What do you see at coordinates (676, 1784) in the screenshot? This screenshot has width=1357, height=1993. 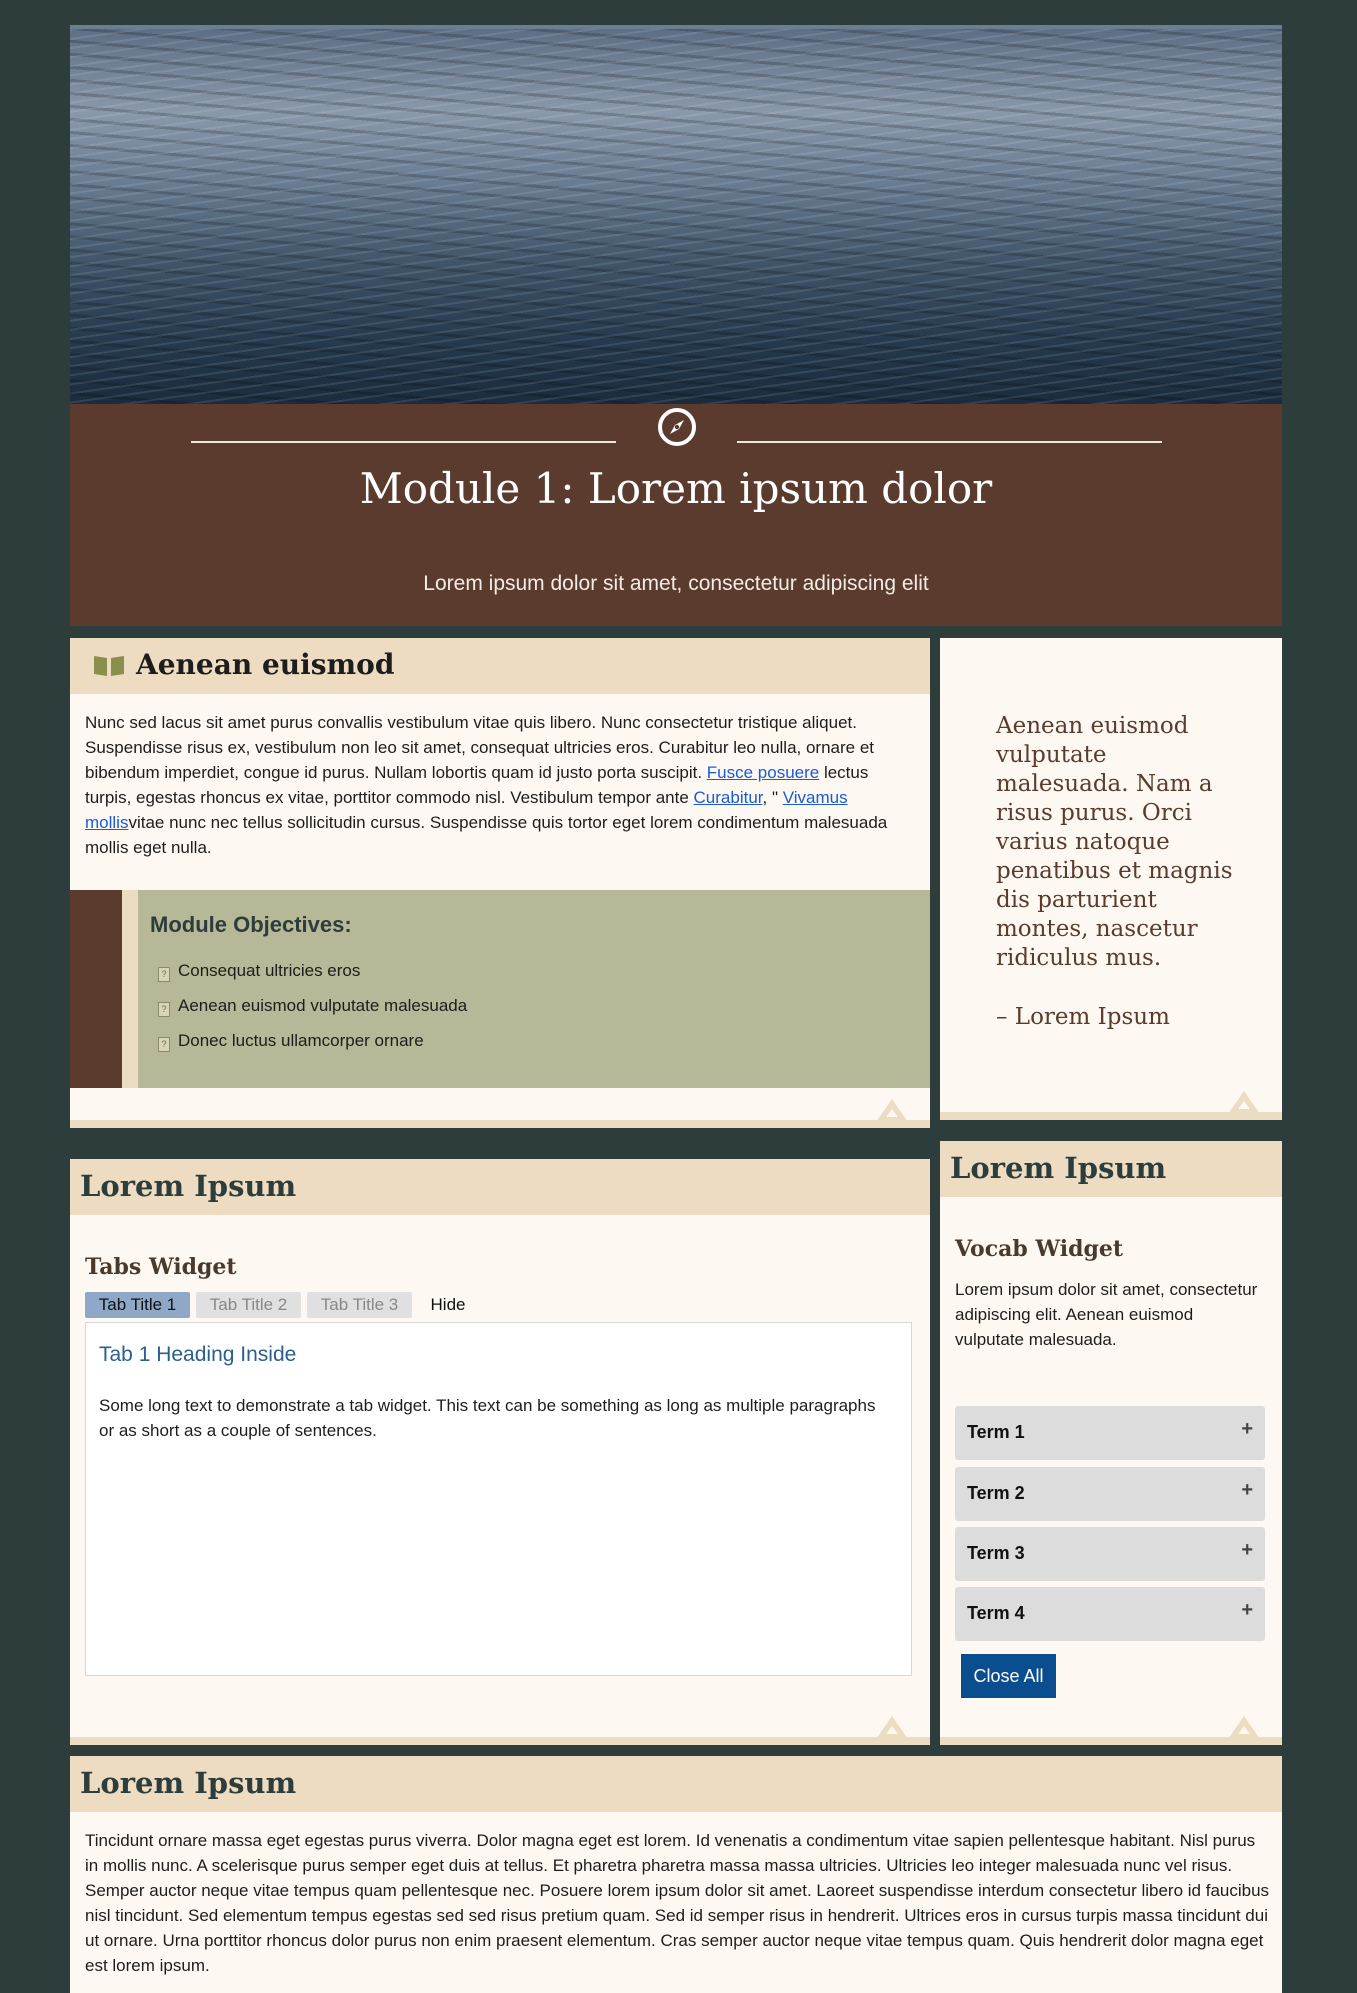 I see `bottom-card-header: Lorem Ipsum` at bounding box center [676, 1784].